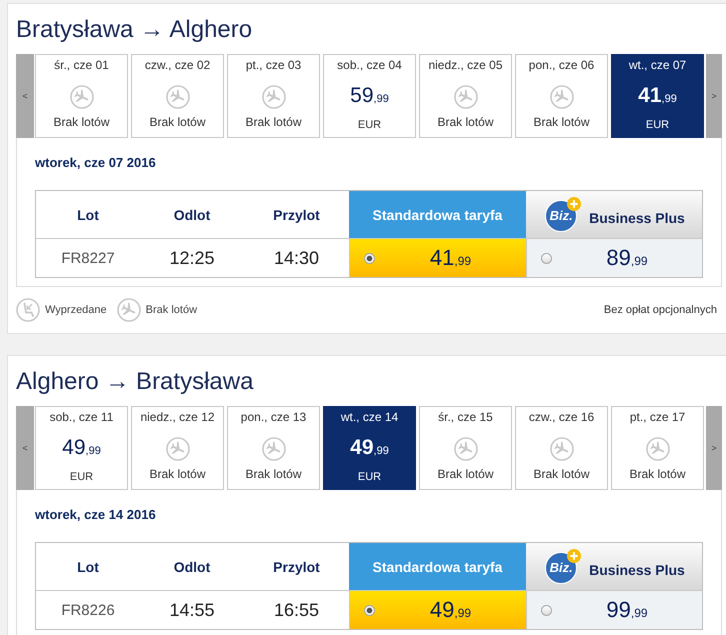 The height and width of the screenshot is (635, 726). Describe the element at coordinates (274, 65) in the screenshot. I see `date-label: pt., cze 03` at that location.